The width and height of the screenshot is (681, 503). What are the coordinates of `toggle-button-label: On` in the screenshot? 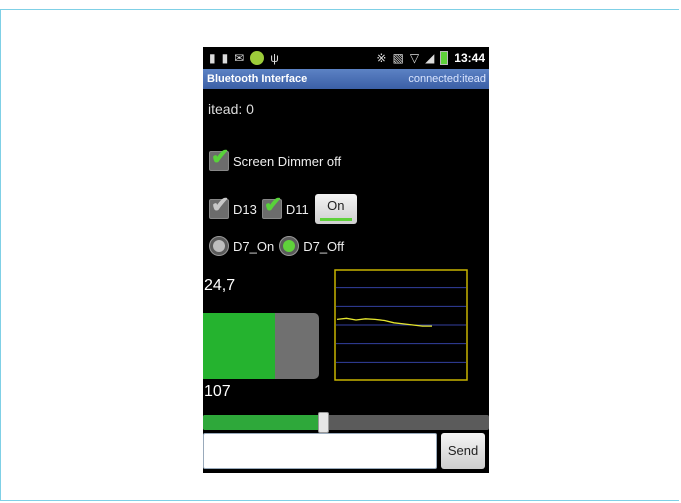 It's located at (336, 205).